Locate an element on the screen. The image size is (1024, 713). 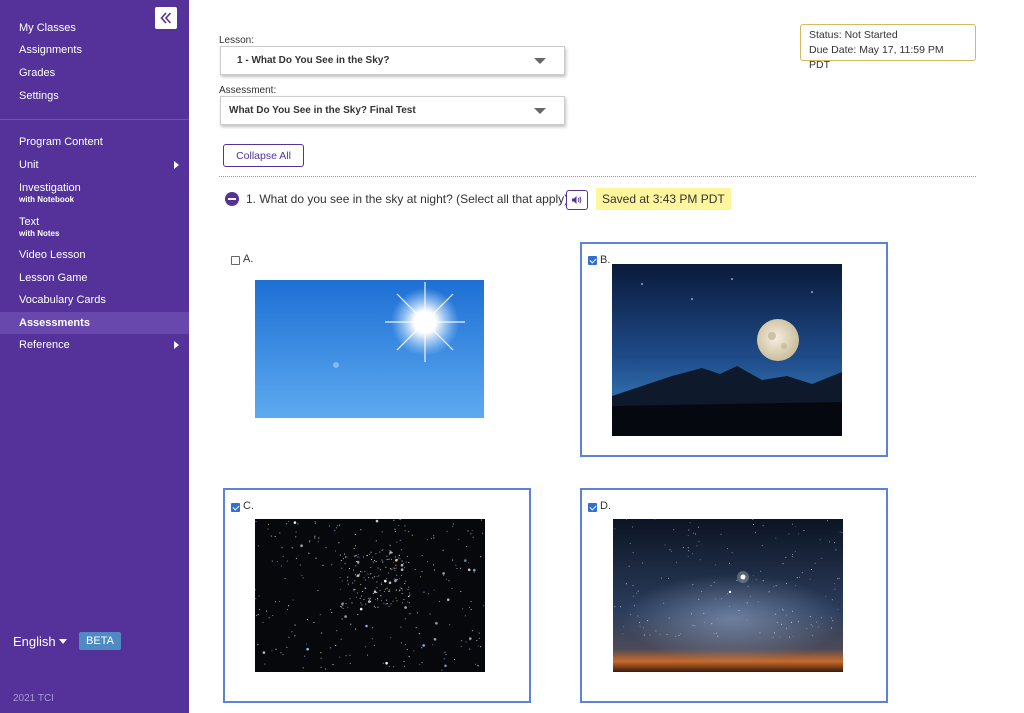
answer-option-c: C. is located at coordinates (377, 595).